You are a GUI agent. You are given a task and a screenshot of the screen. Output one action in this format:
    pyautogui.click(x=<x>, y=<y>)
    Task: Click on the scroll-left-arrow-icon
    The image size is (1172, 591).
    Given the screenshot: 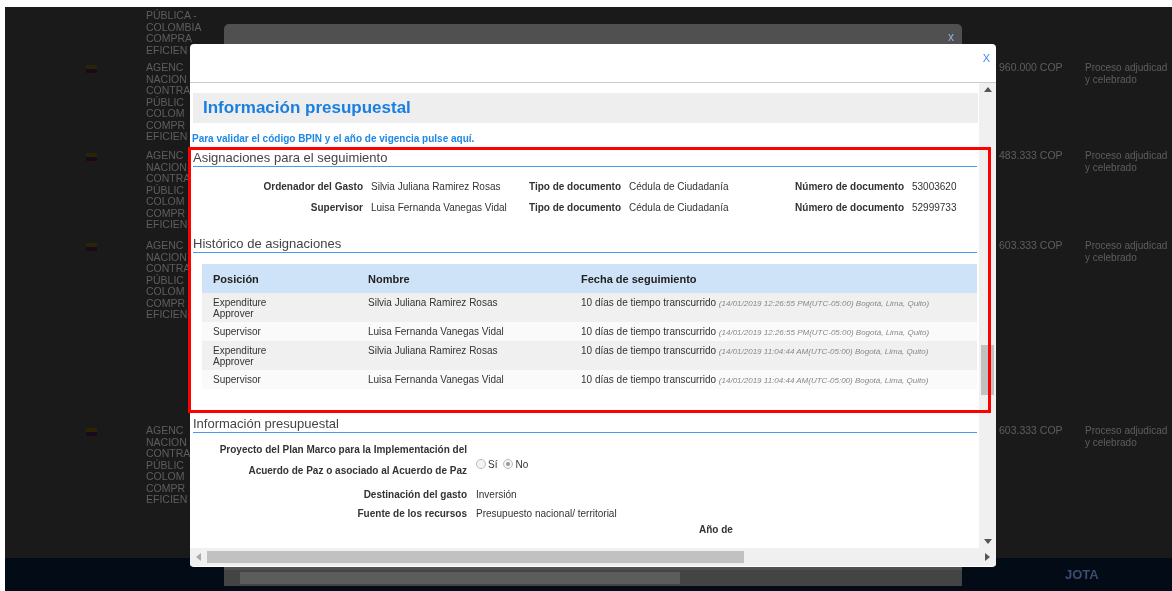 What is the action you would take?
    pyautogui.click(x=198, y=557)
    